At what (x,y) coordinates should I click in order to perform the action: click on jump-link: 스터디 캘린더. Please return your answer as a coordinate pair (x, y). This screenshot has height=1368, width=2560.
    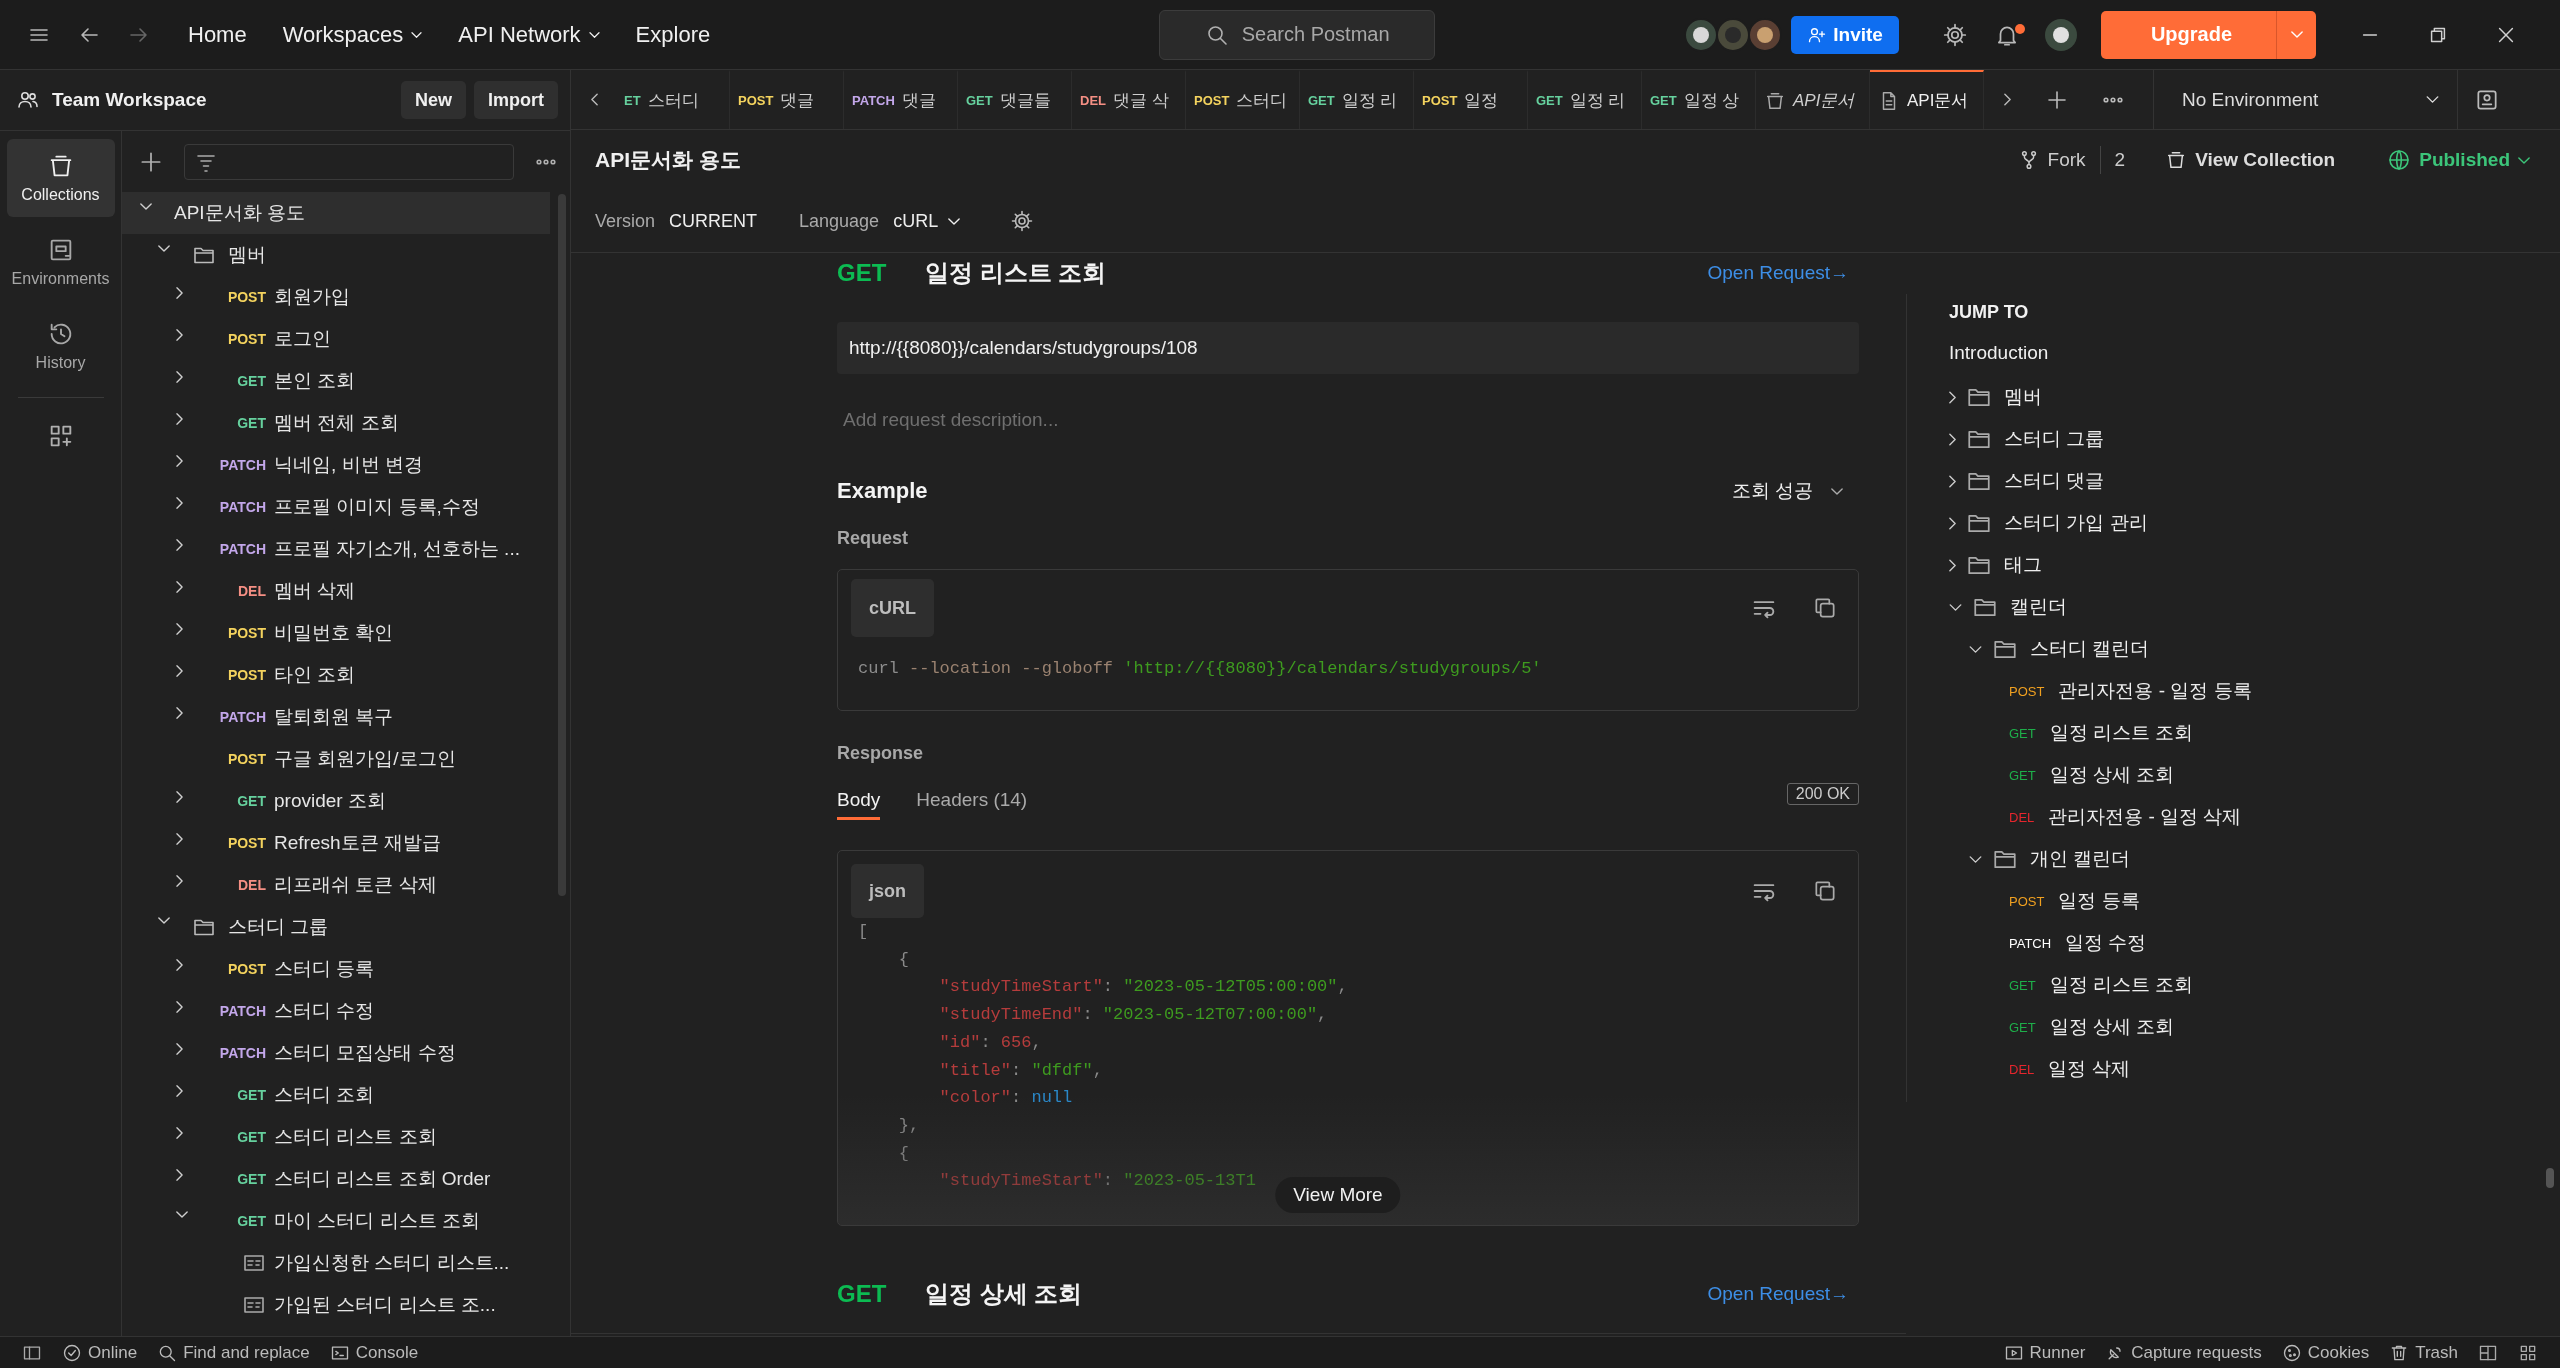
    Looking at the image, I should click on (2227, 649).